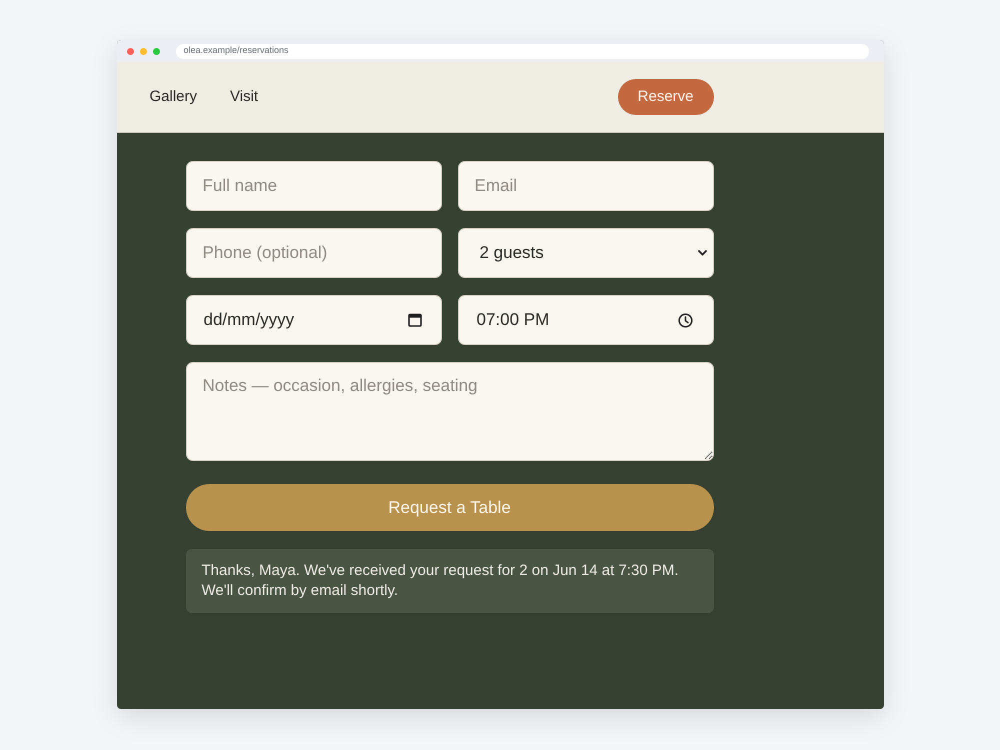 Image resolution: width=1000 pixels, height=750 pixels. I want to click on guests-select: 2 guests, so click(586, 253).